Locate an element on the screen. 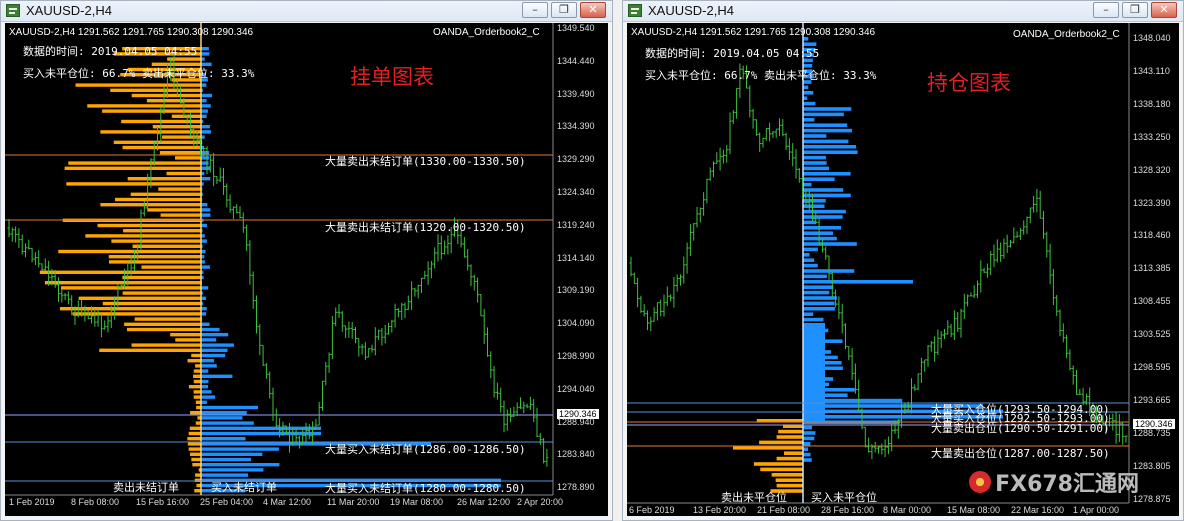  time-tick-label: 15 Mar 08:00 is located at coordinates (974, 510).